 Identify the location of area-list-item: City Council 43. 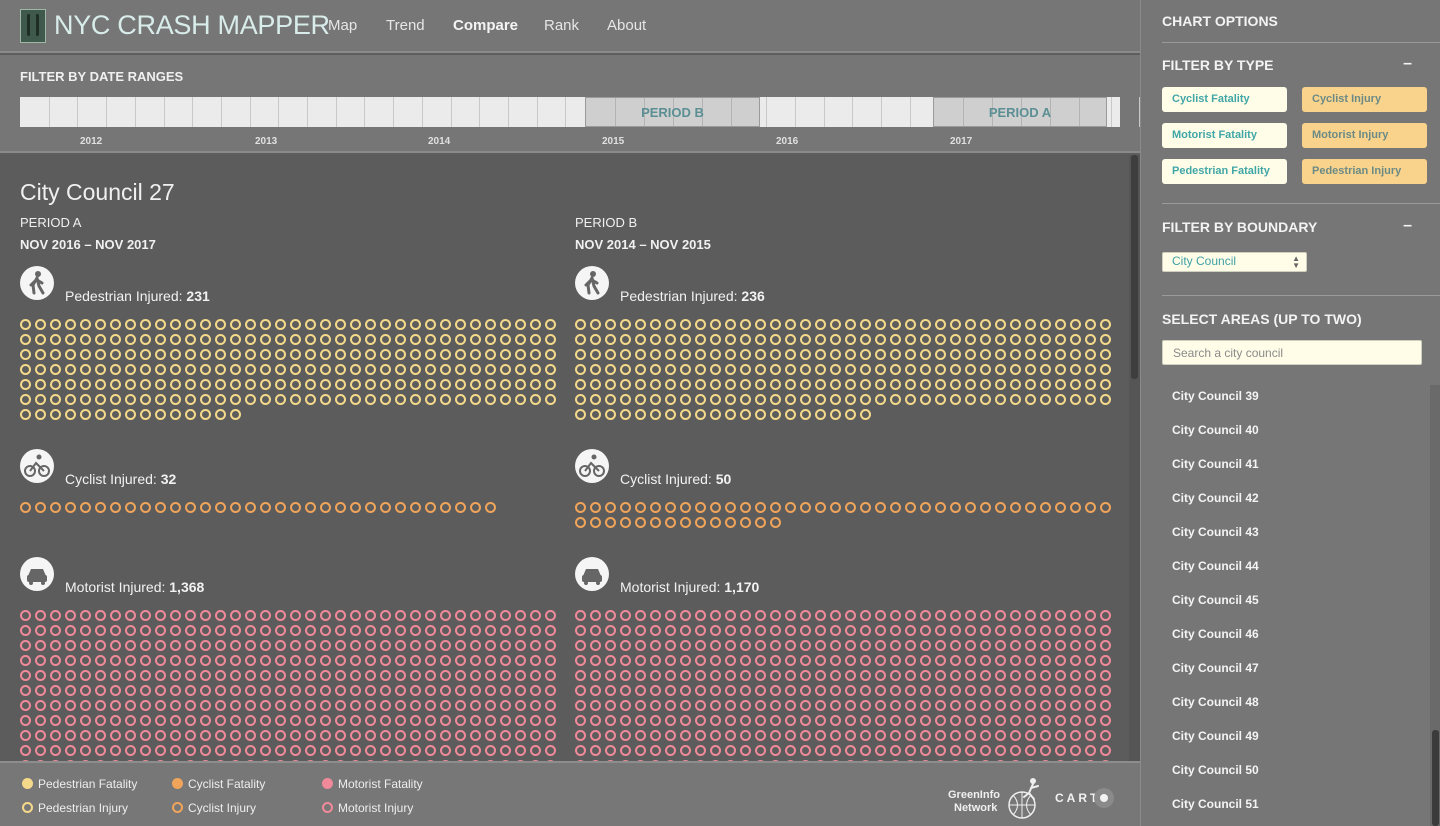
(1215, 532).